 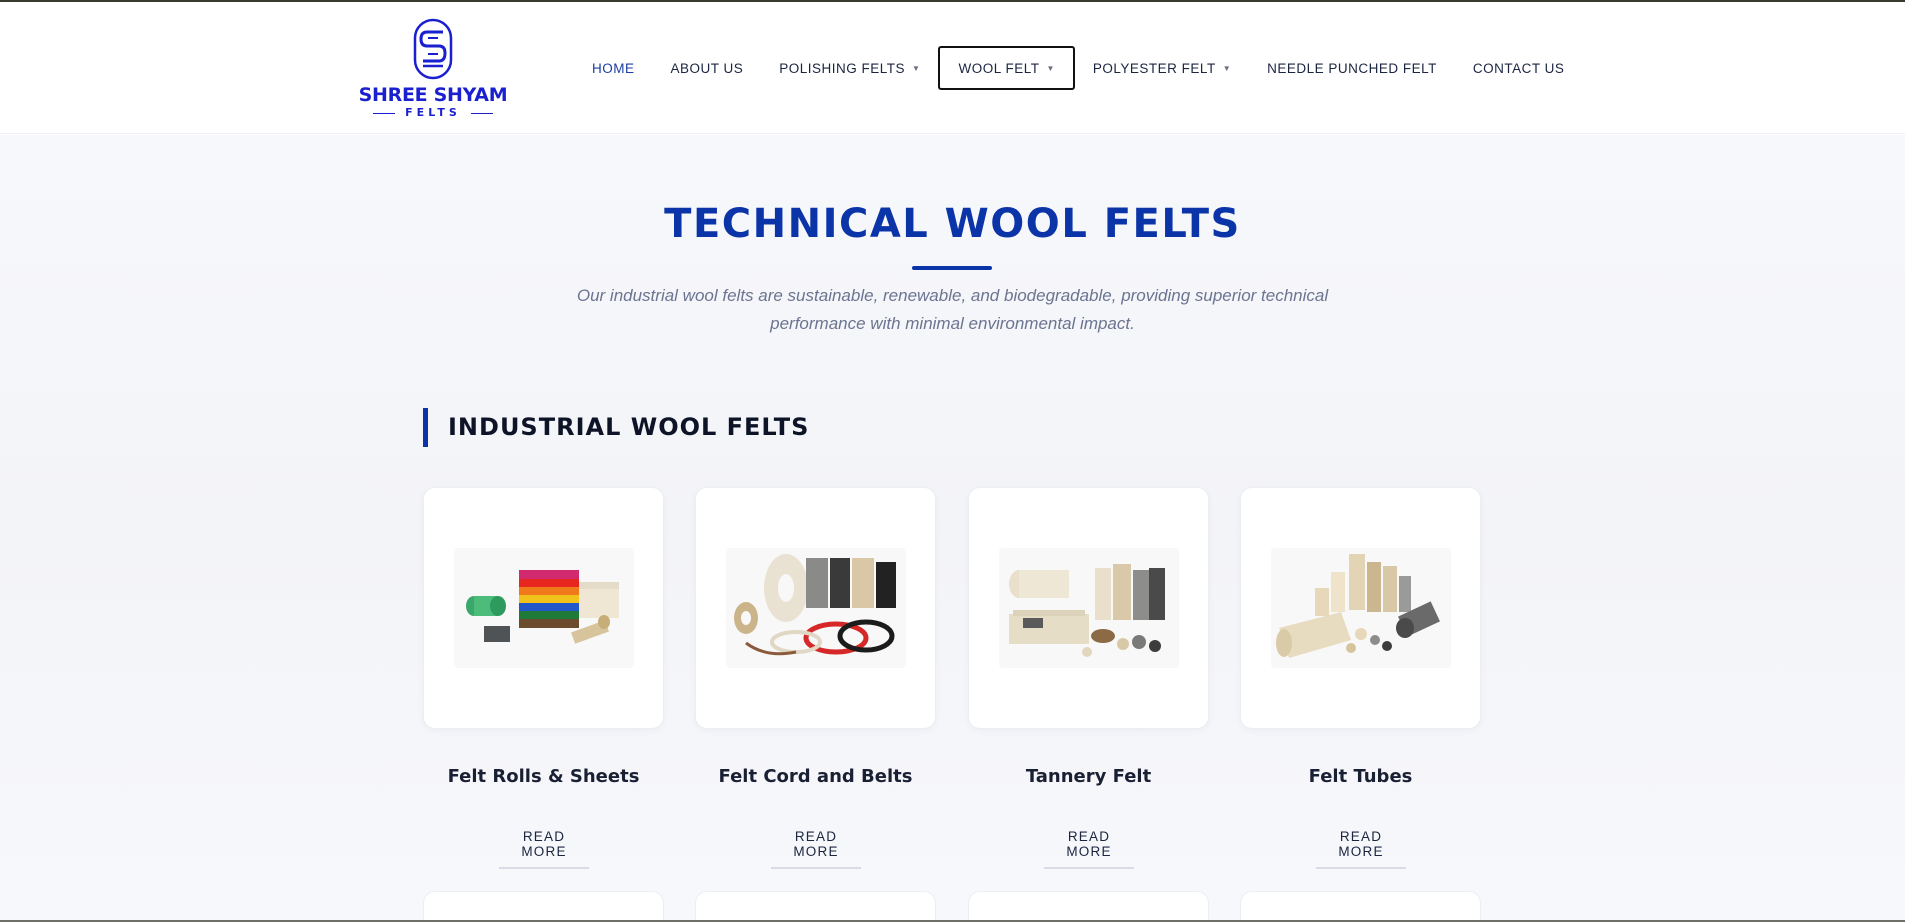 What do you see at coordinates (425, 427) in the screenshot?
I see `section-accent-bar` at bounding box center [425, 427].